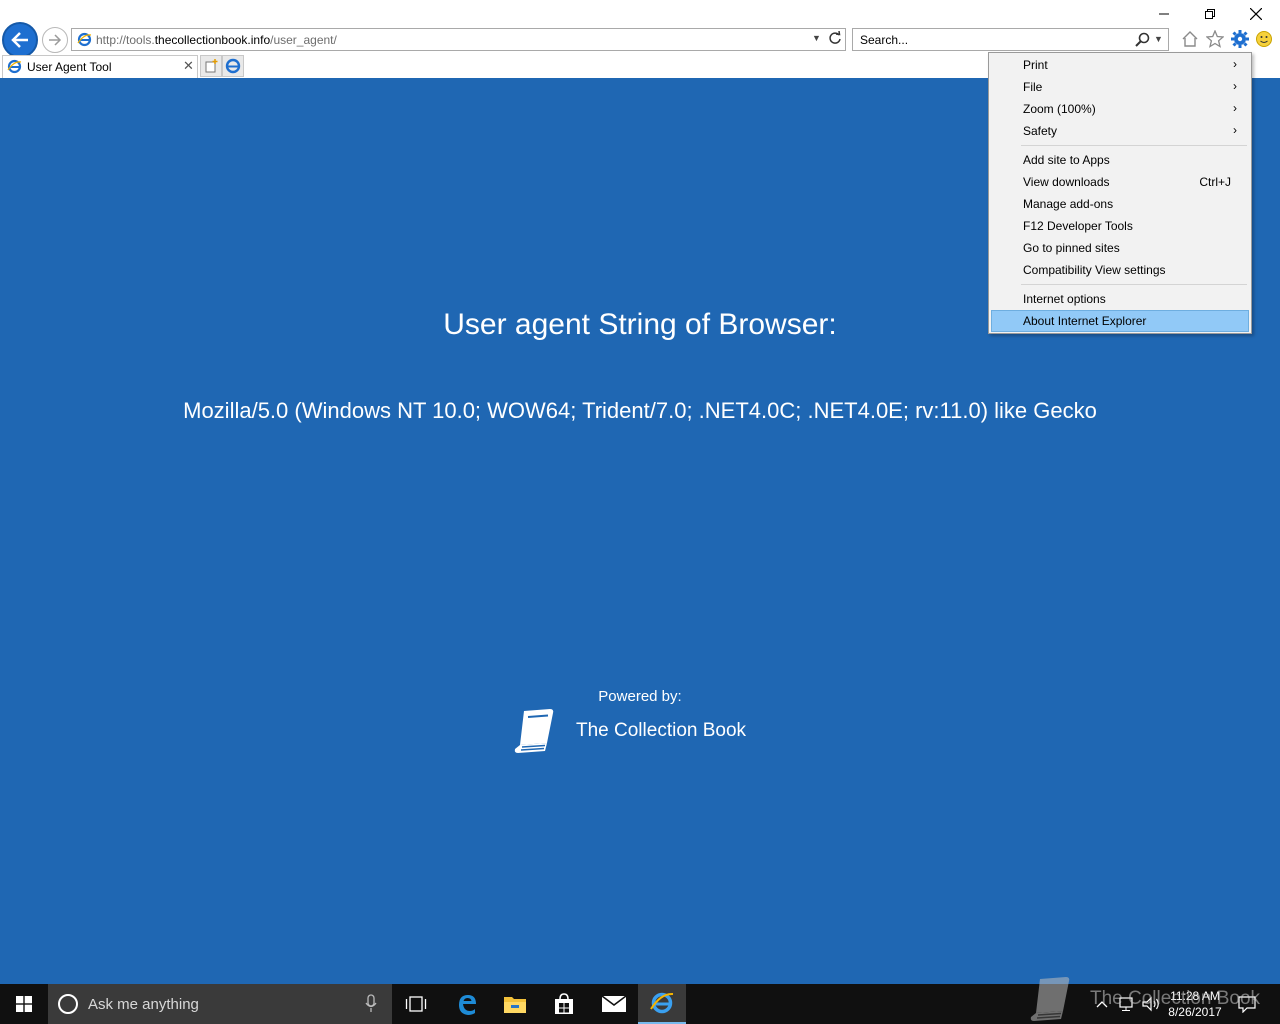  I want to click on menu-item-view-downloads: View downloads Ctrl+J, so click(1120, 182).